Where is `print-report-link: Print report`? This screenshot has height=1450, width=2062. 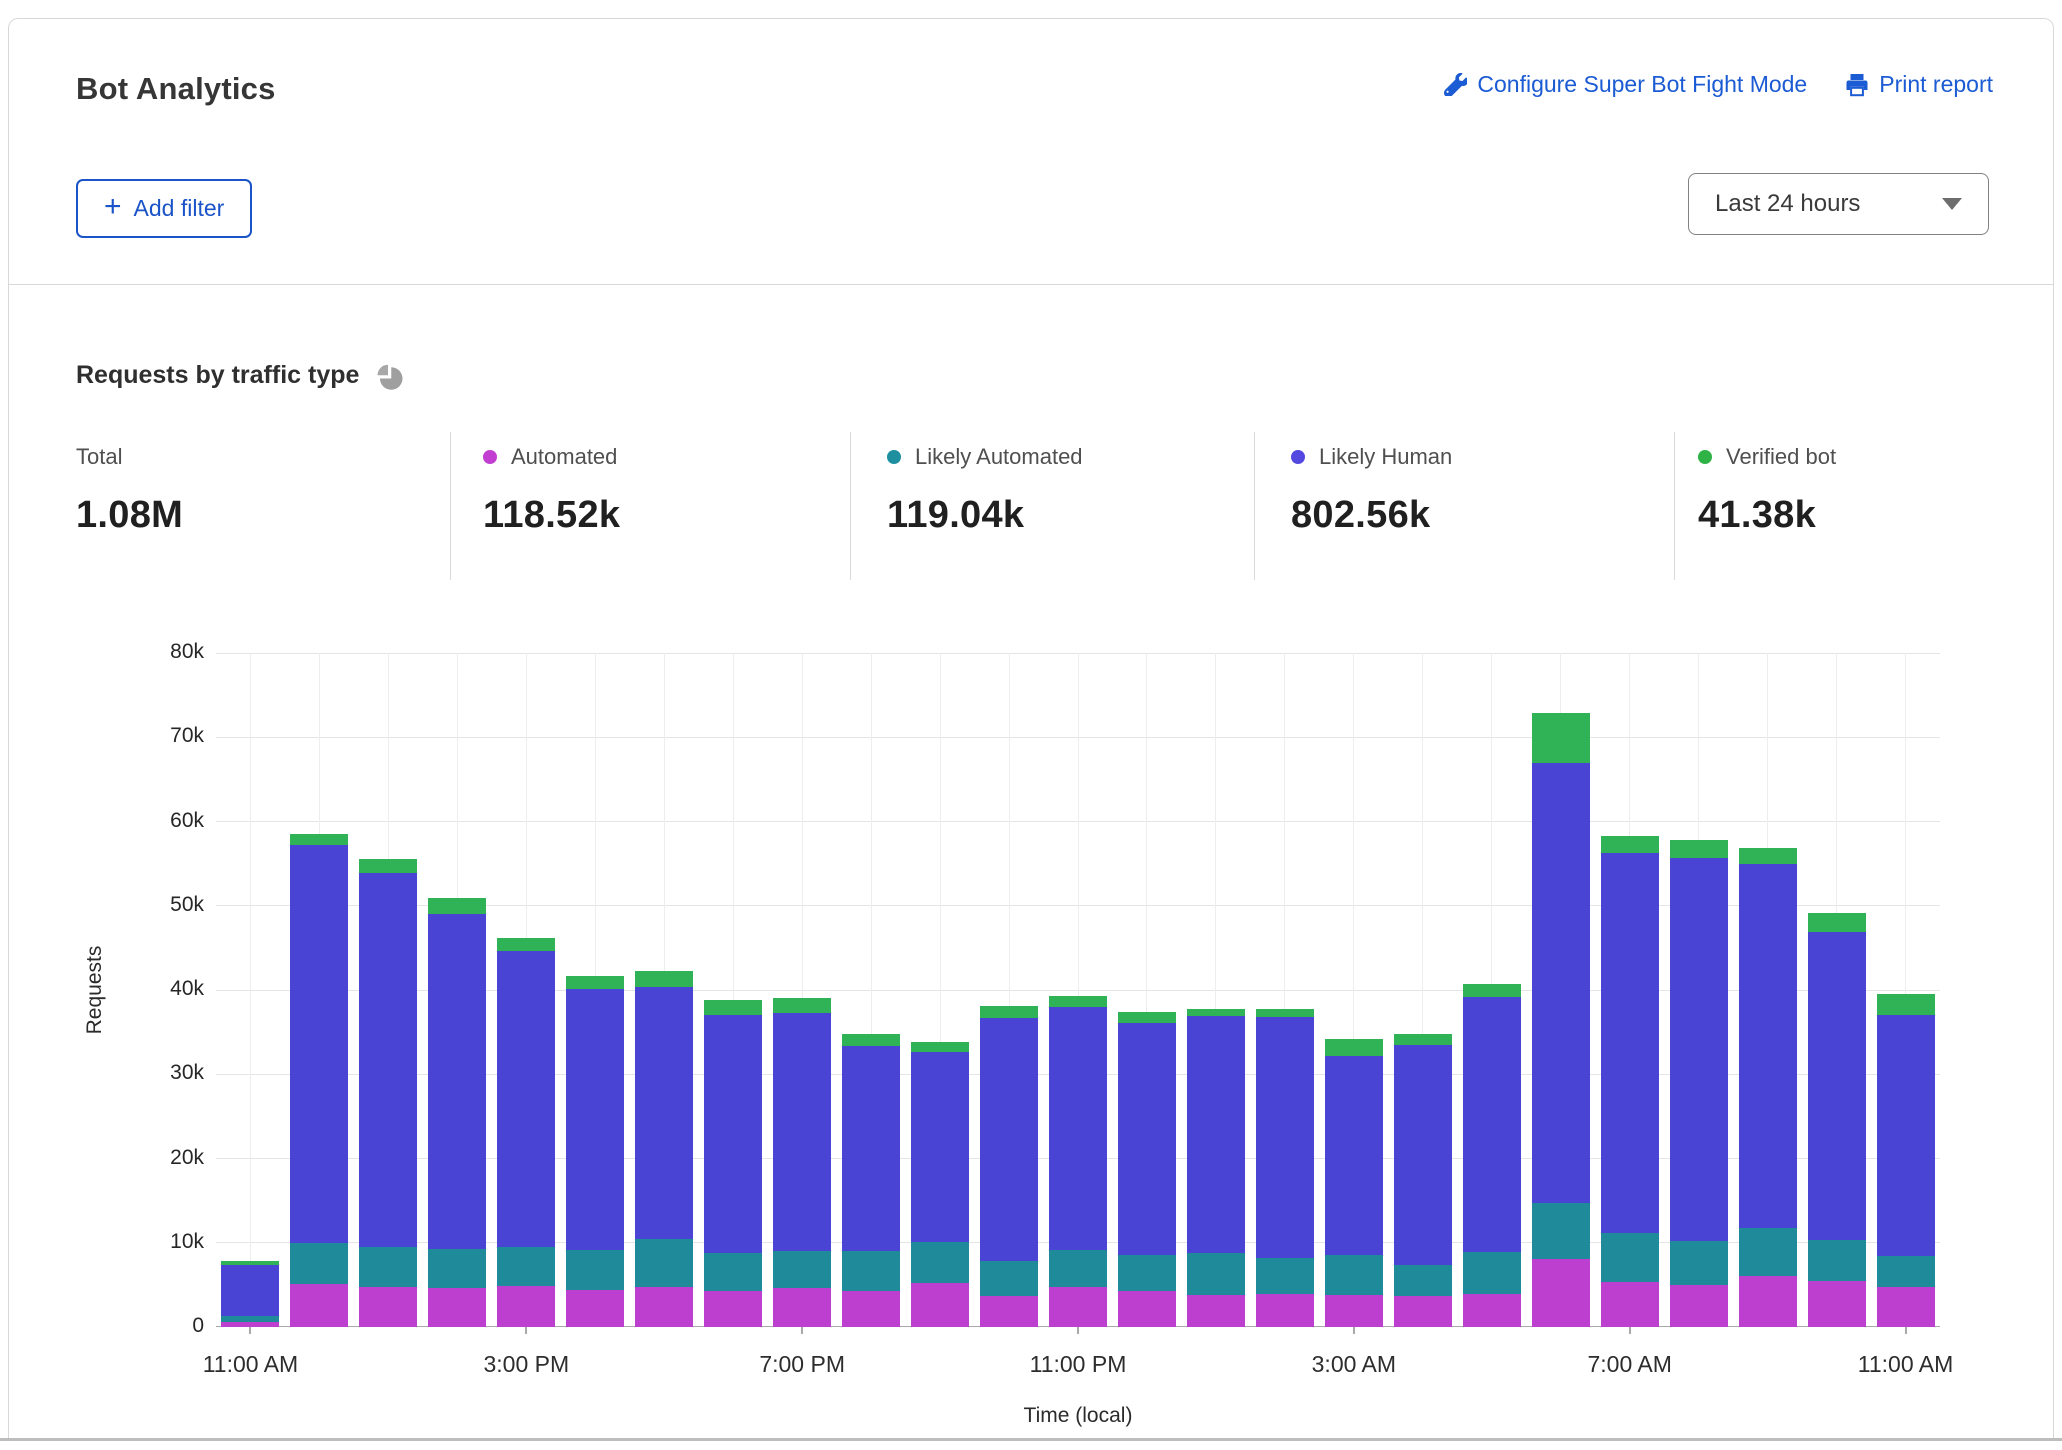
print-report-link: Print report is located at coordinates (1919, 84).